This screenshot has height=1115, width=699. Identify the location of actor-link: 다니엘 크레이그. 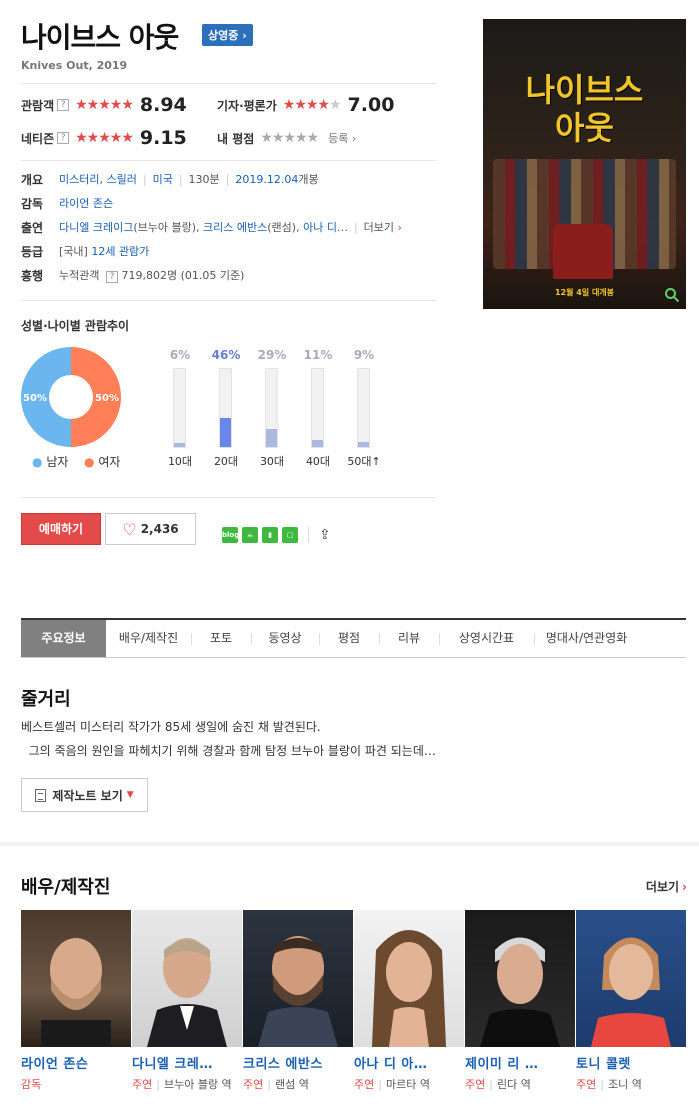
(96, 227).